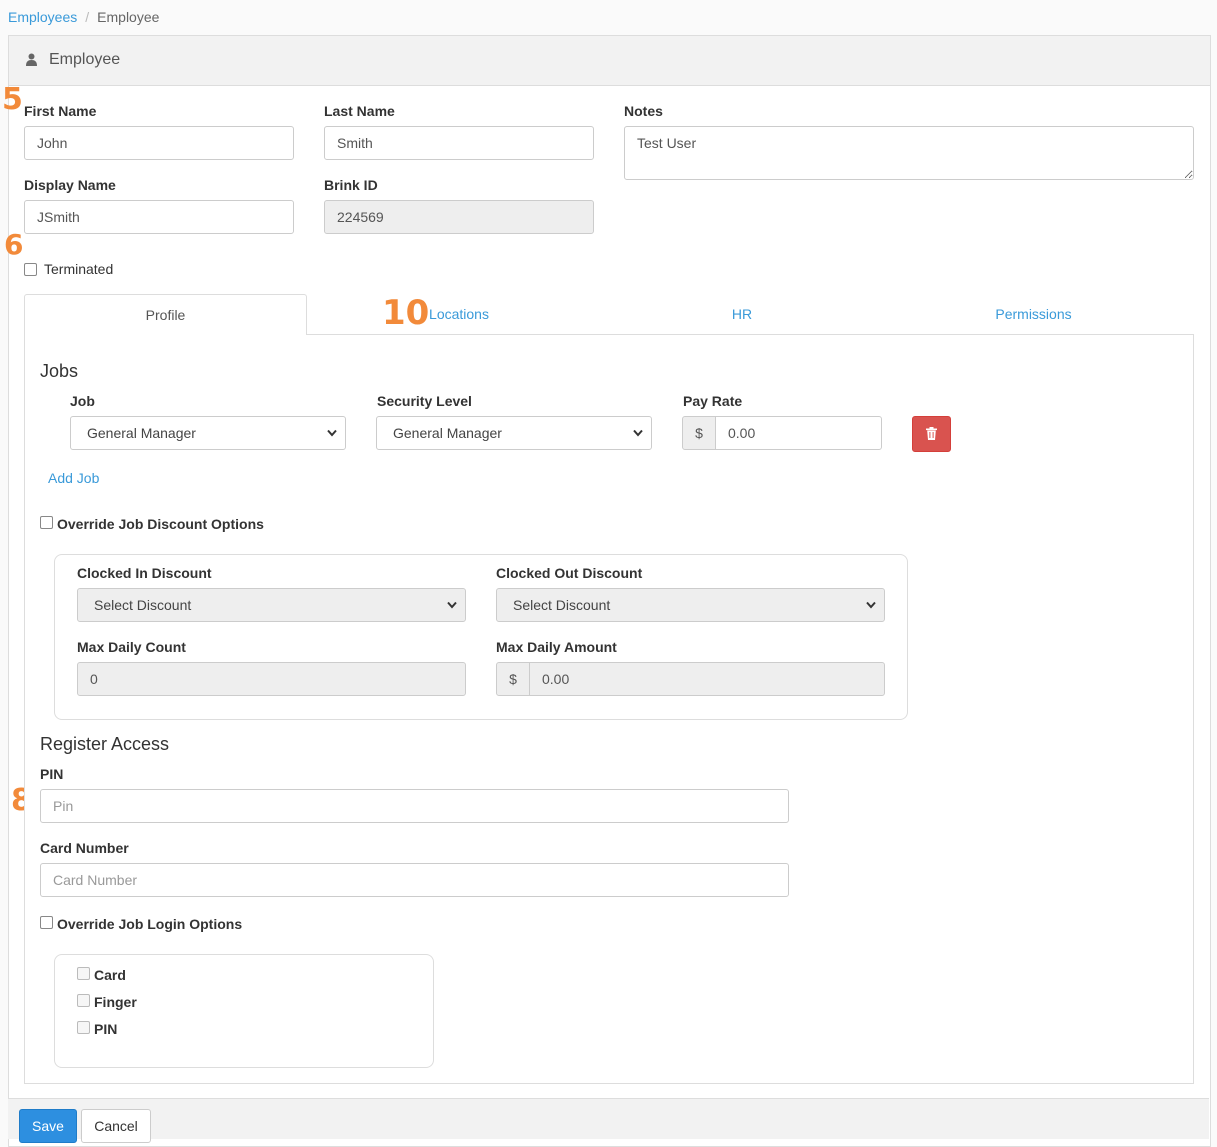 The height and width of the screenshot is (1147, 1217). I want to click on notes-label: Notes, so click(643, 111).